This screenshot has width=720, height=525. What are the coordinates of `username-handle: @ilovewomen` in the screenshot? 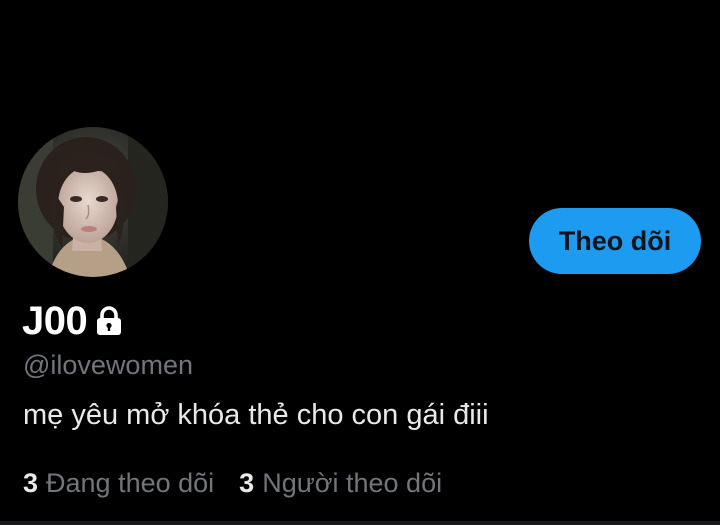 It's located at (108, 365).